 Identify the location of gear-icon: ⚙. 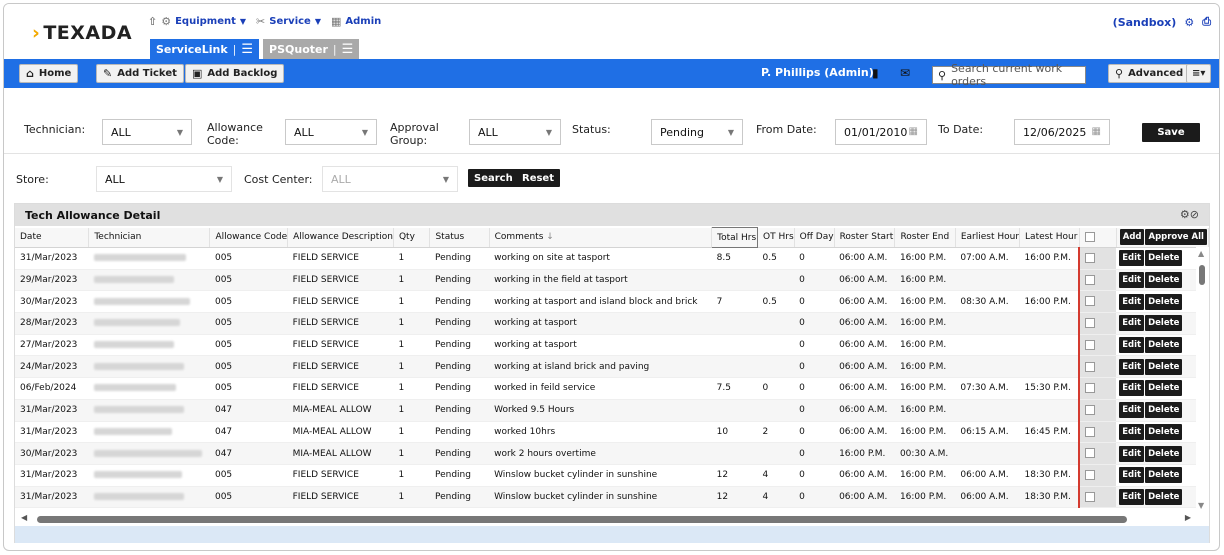
(1189, 22).